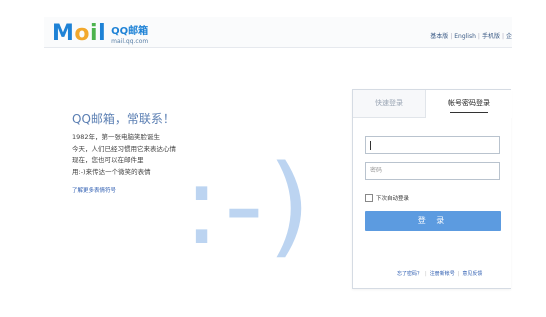 This screenshot has width=546, height=317. I want to click on login-tabs: 快速登录 帐号密码登录, so click(432, 104).